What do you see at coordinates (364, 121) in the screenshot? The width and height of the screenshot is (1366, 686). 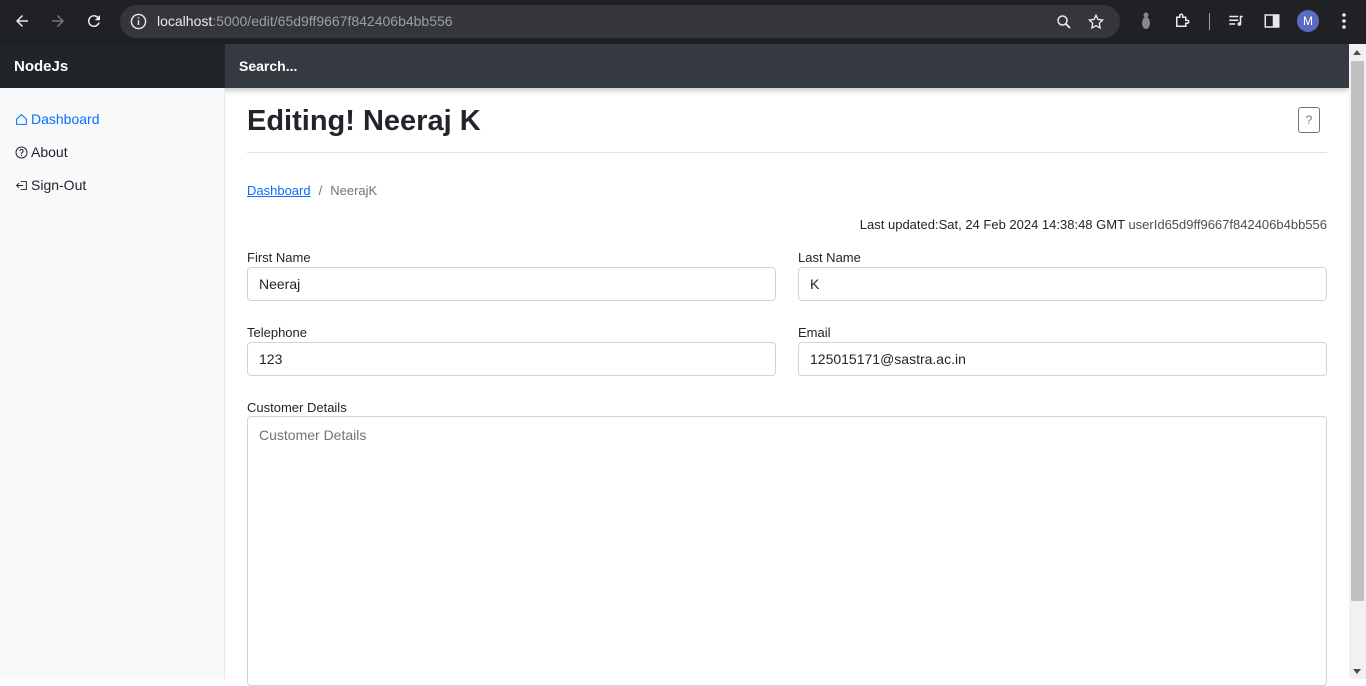 I see `page-title: Editing! Neeraj K` at bounding box center [364, 121].